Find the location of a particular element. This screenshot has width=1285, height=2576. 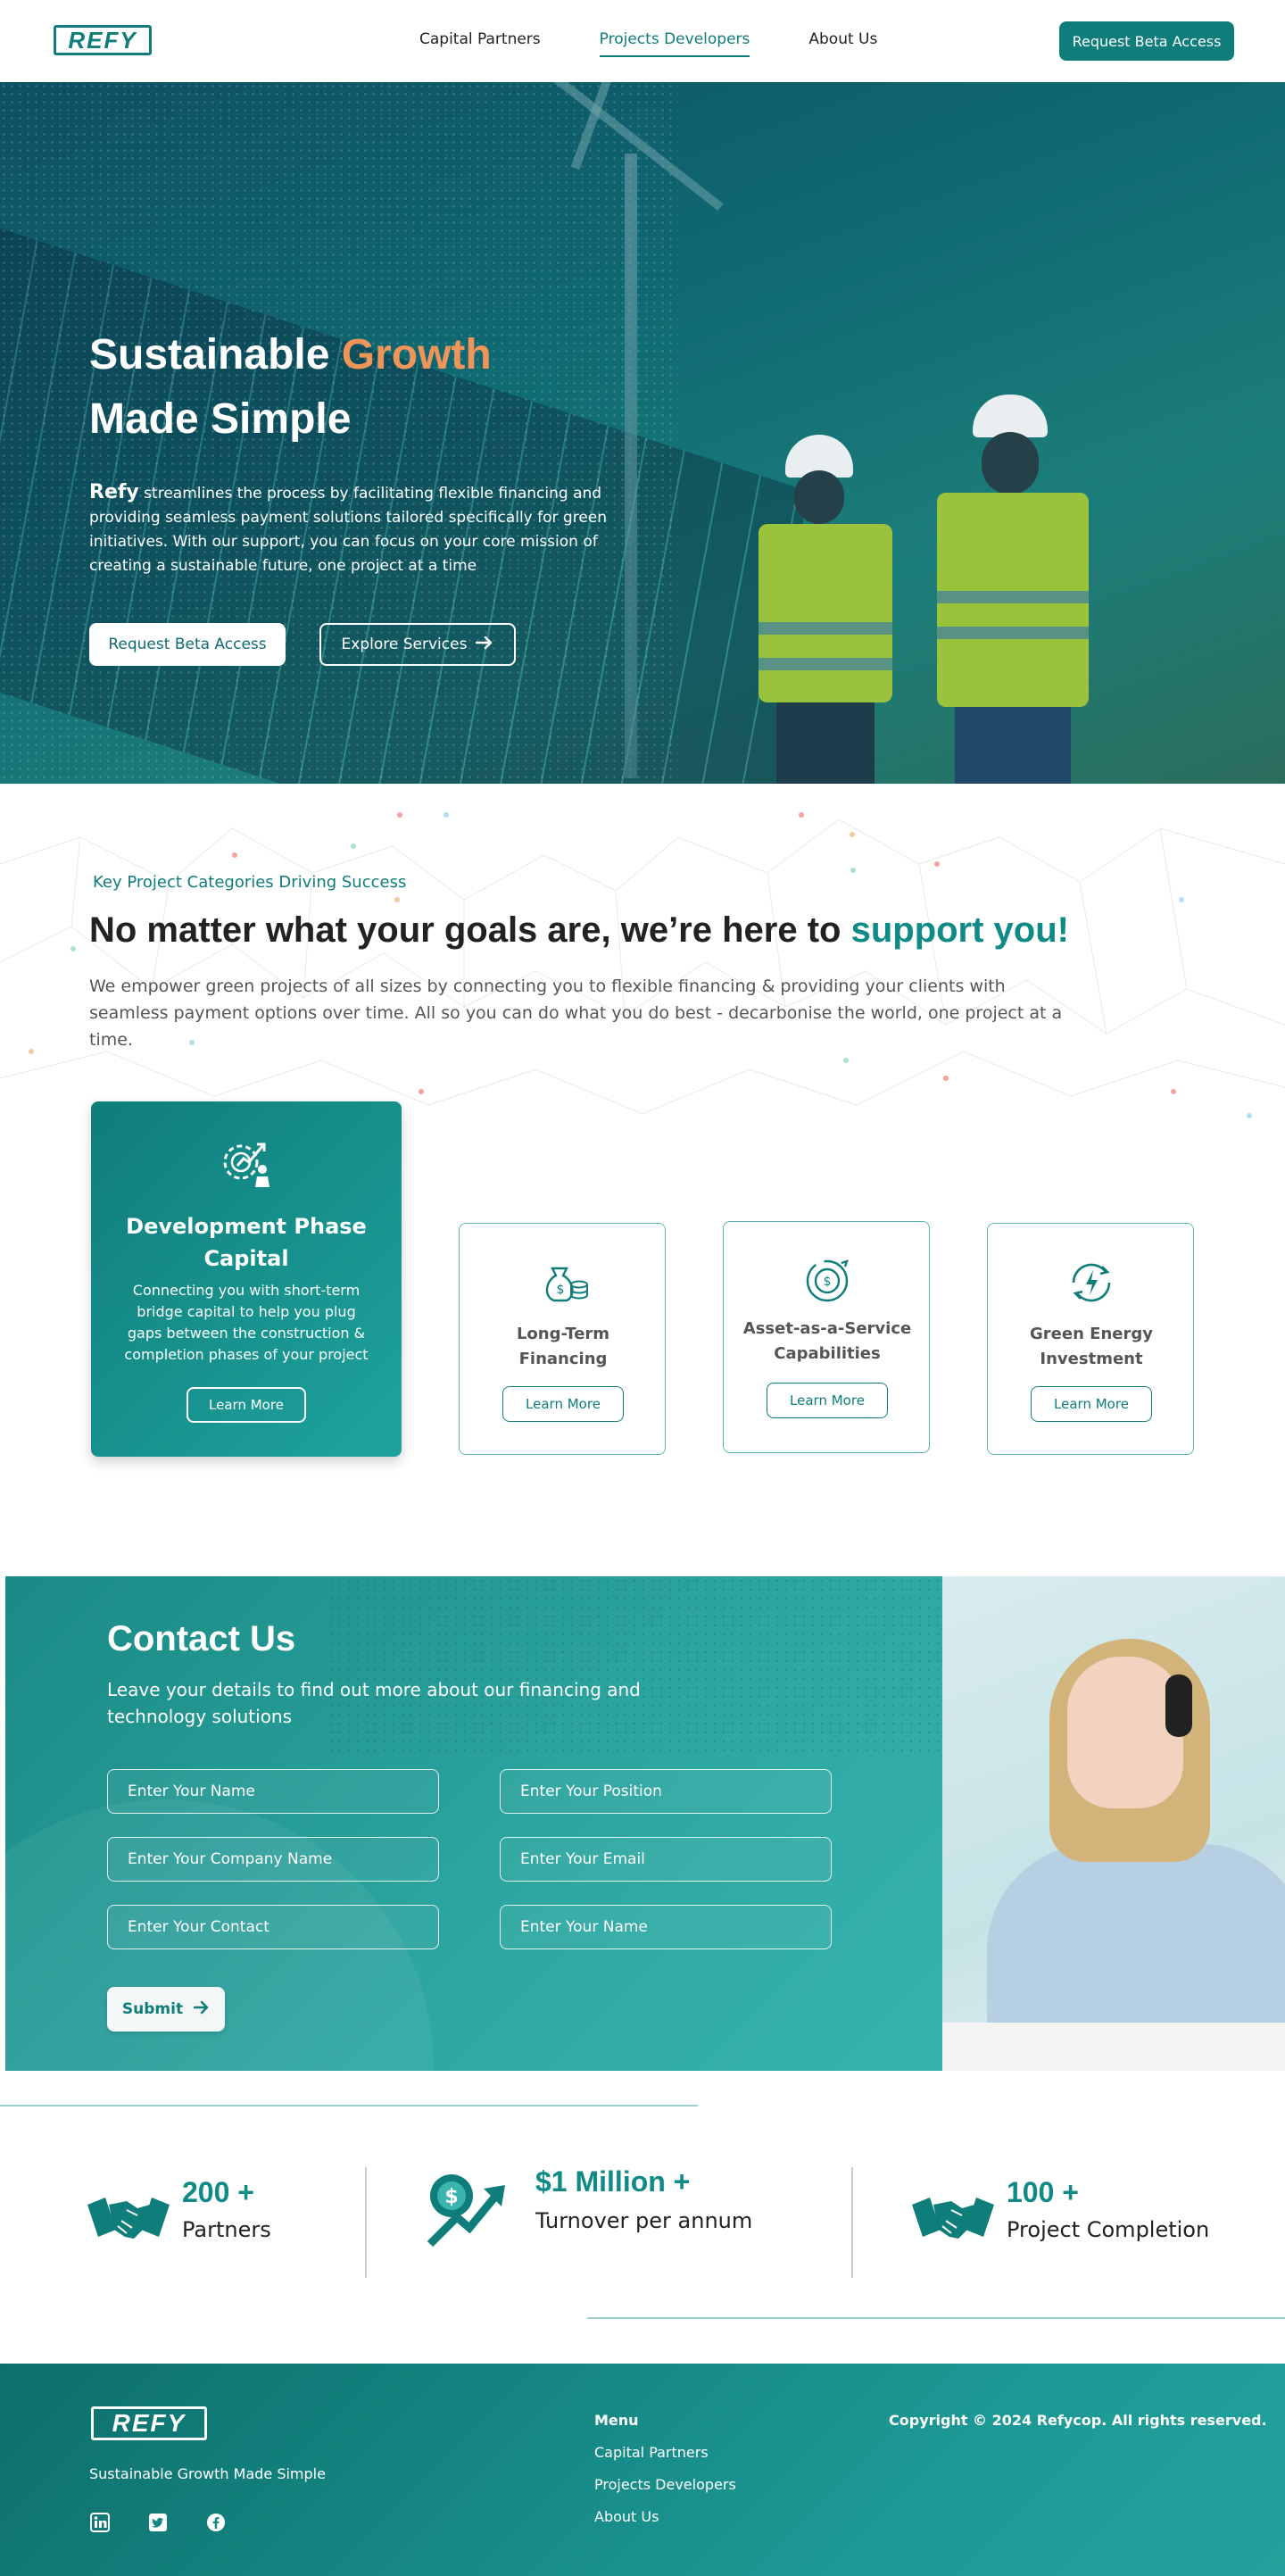

footer-tagline: Sustainable Growth Made Simple is located at coordinates (207, 2474).